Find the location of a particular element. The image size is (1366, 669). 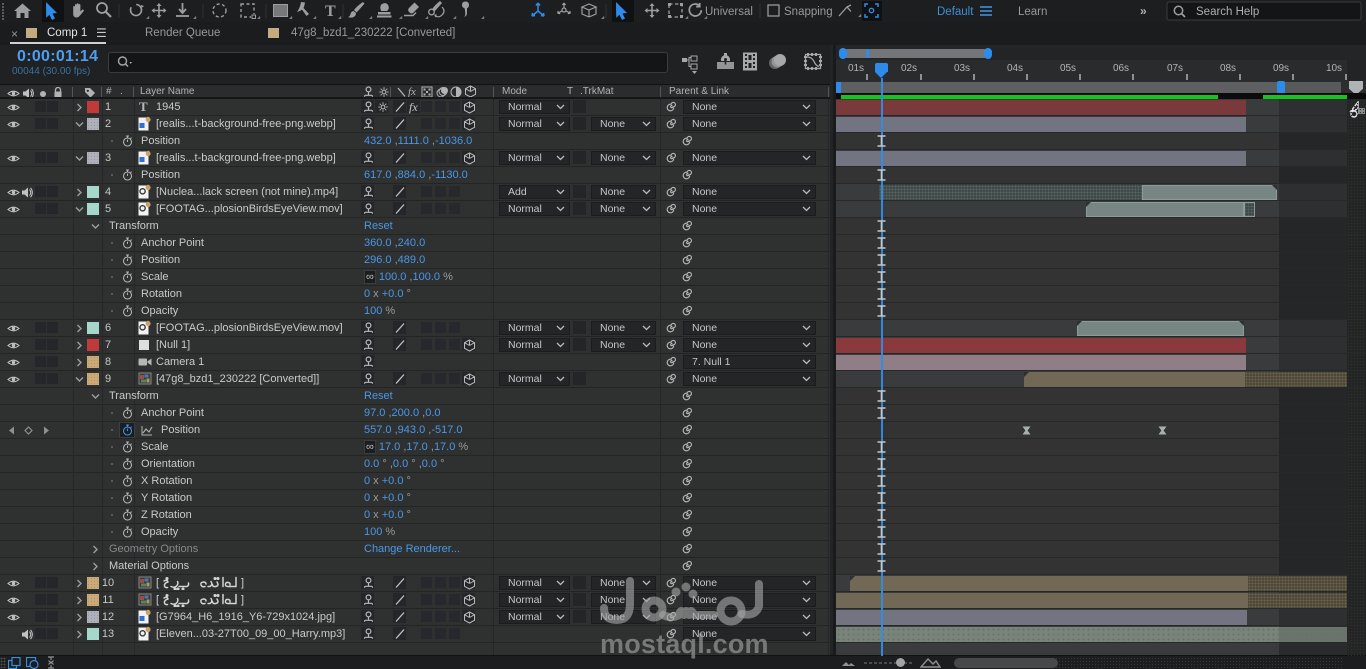

svg-text: Universal is located at coordinates (729, 12).